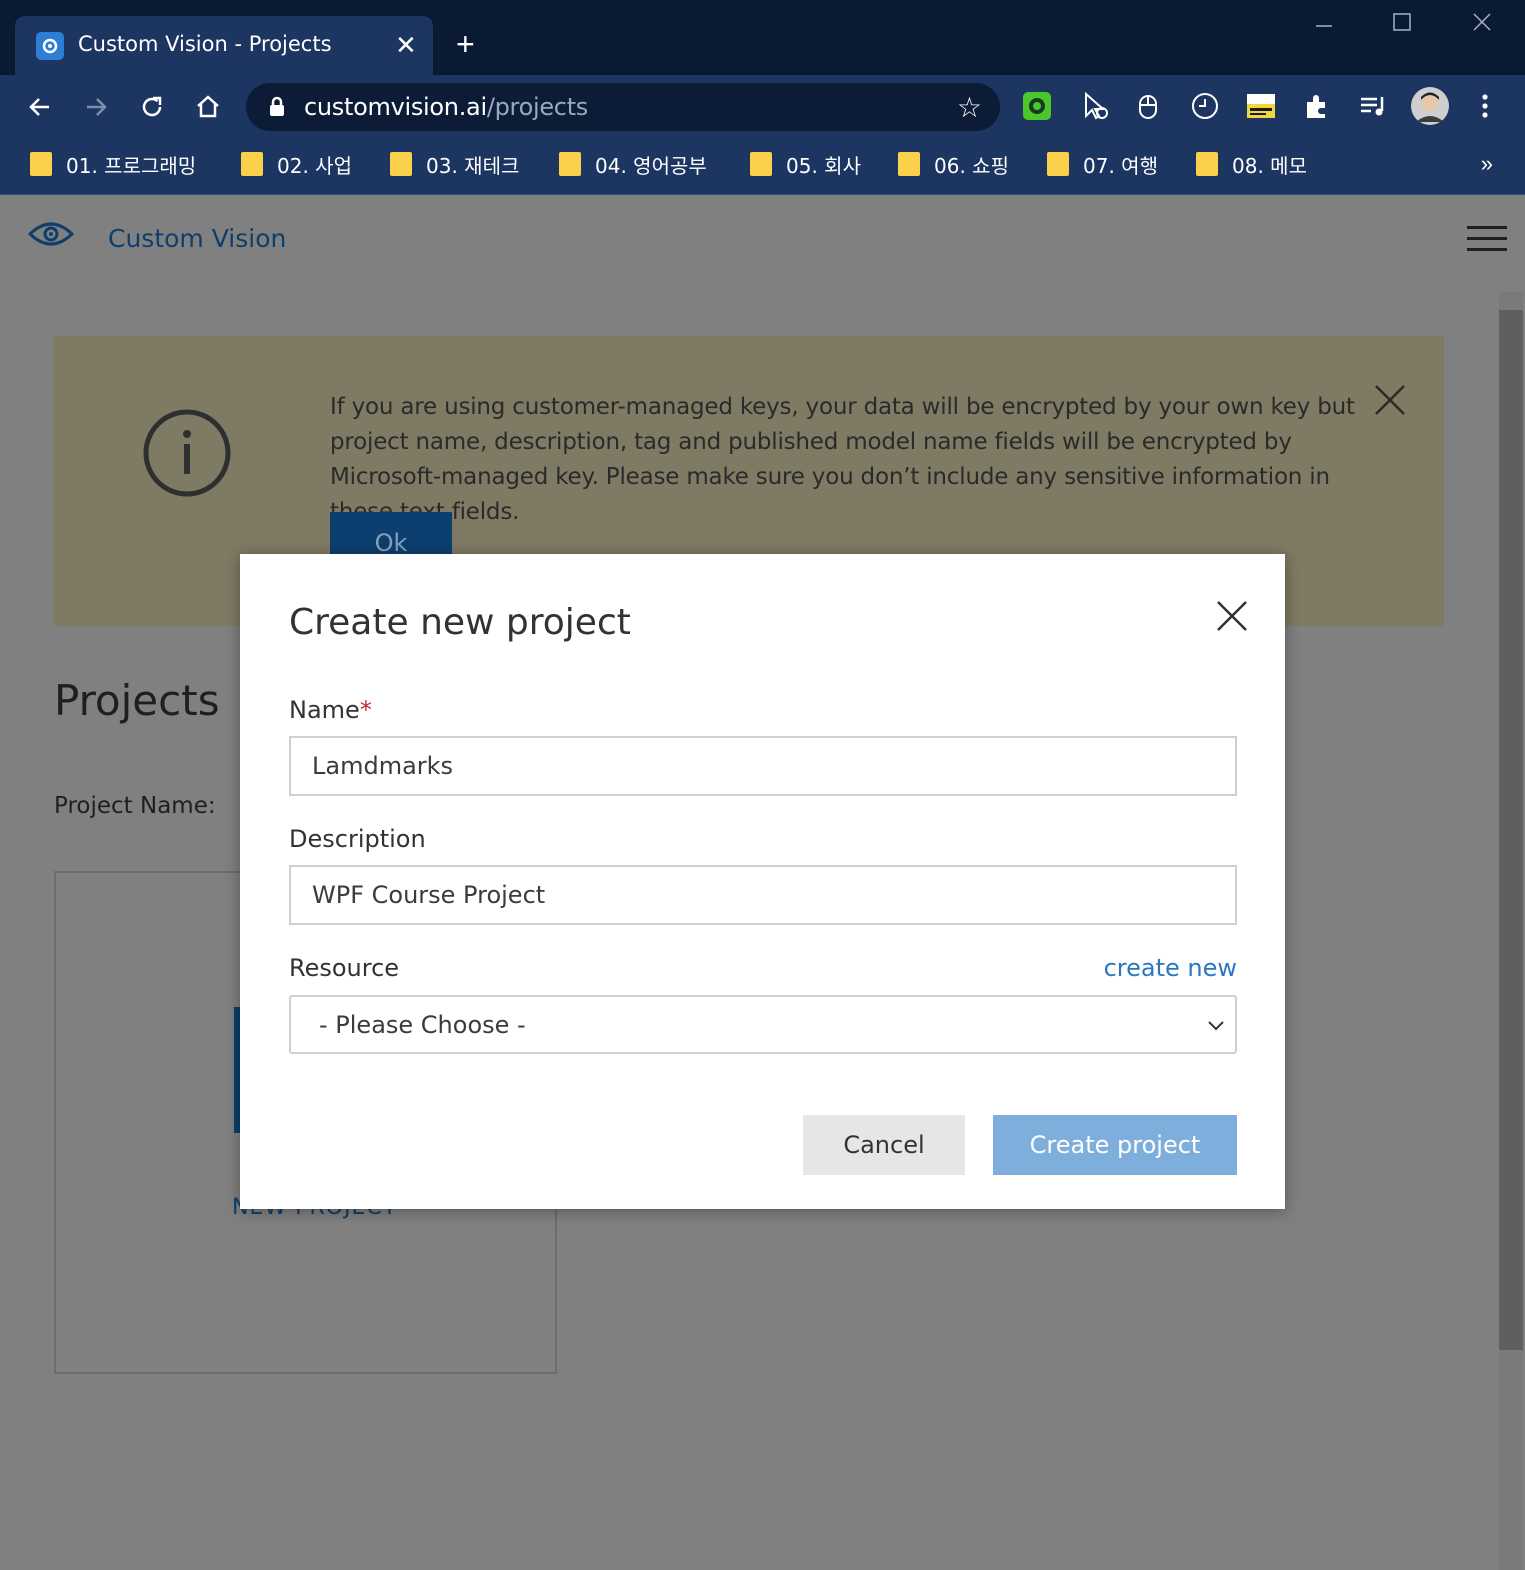 The height and width of the screenshot is (1570, 1525). Describe the element at coordinates (50, 46) in the screenshot. I see `custom-vision-favicon-icon` at that location.